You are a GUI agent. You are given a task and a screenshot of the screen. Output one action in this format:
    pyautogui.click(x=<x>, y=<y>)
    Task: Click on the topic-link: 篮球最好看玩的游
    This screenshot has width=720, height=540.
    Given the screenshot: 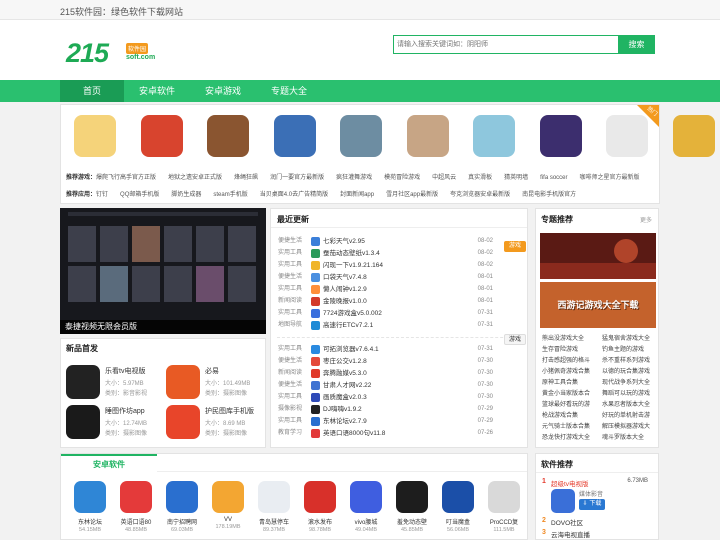 What is the action you would take?
    pyautogui.click(x=572, y=404)
    